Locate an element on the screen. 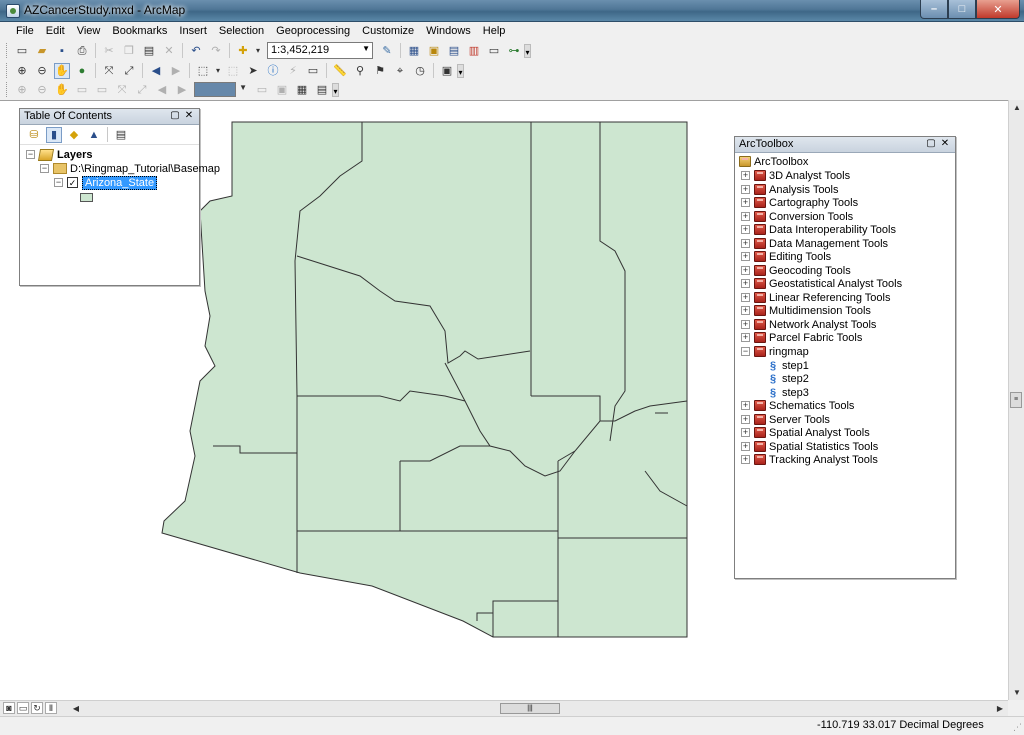  redo-icon: ↷ is located at coordinates (216, 51).